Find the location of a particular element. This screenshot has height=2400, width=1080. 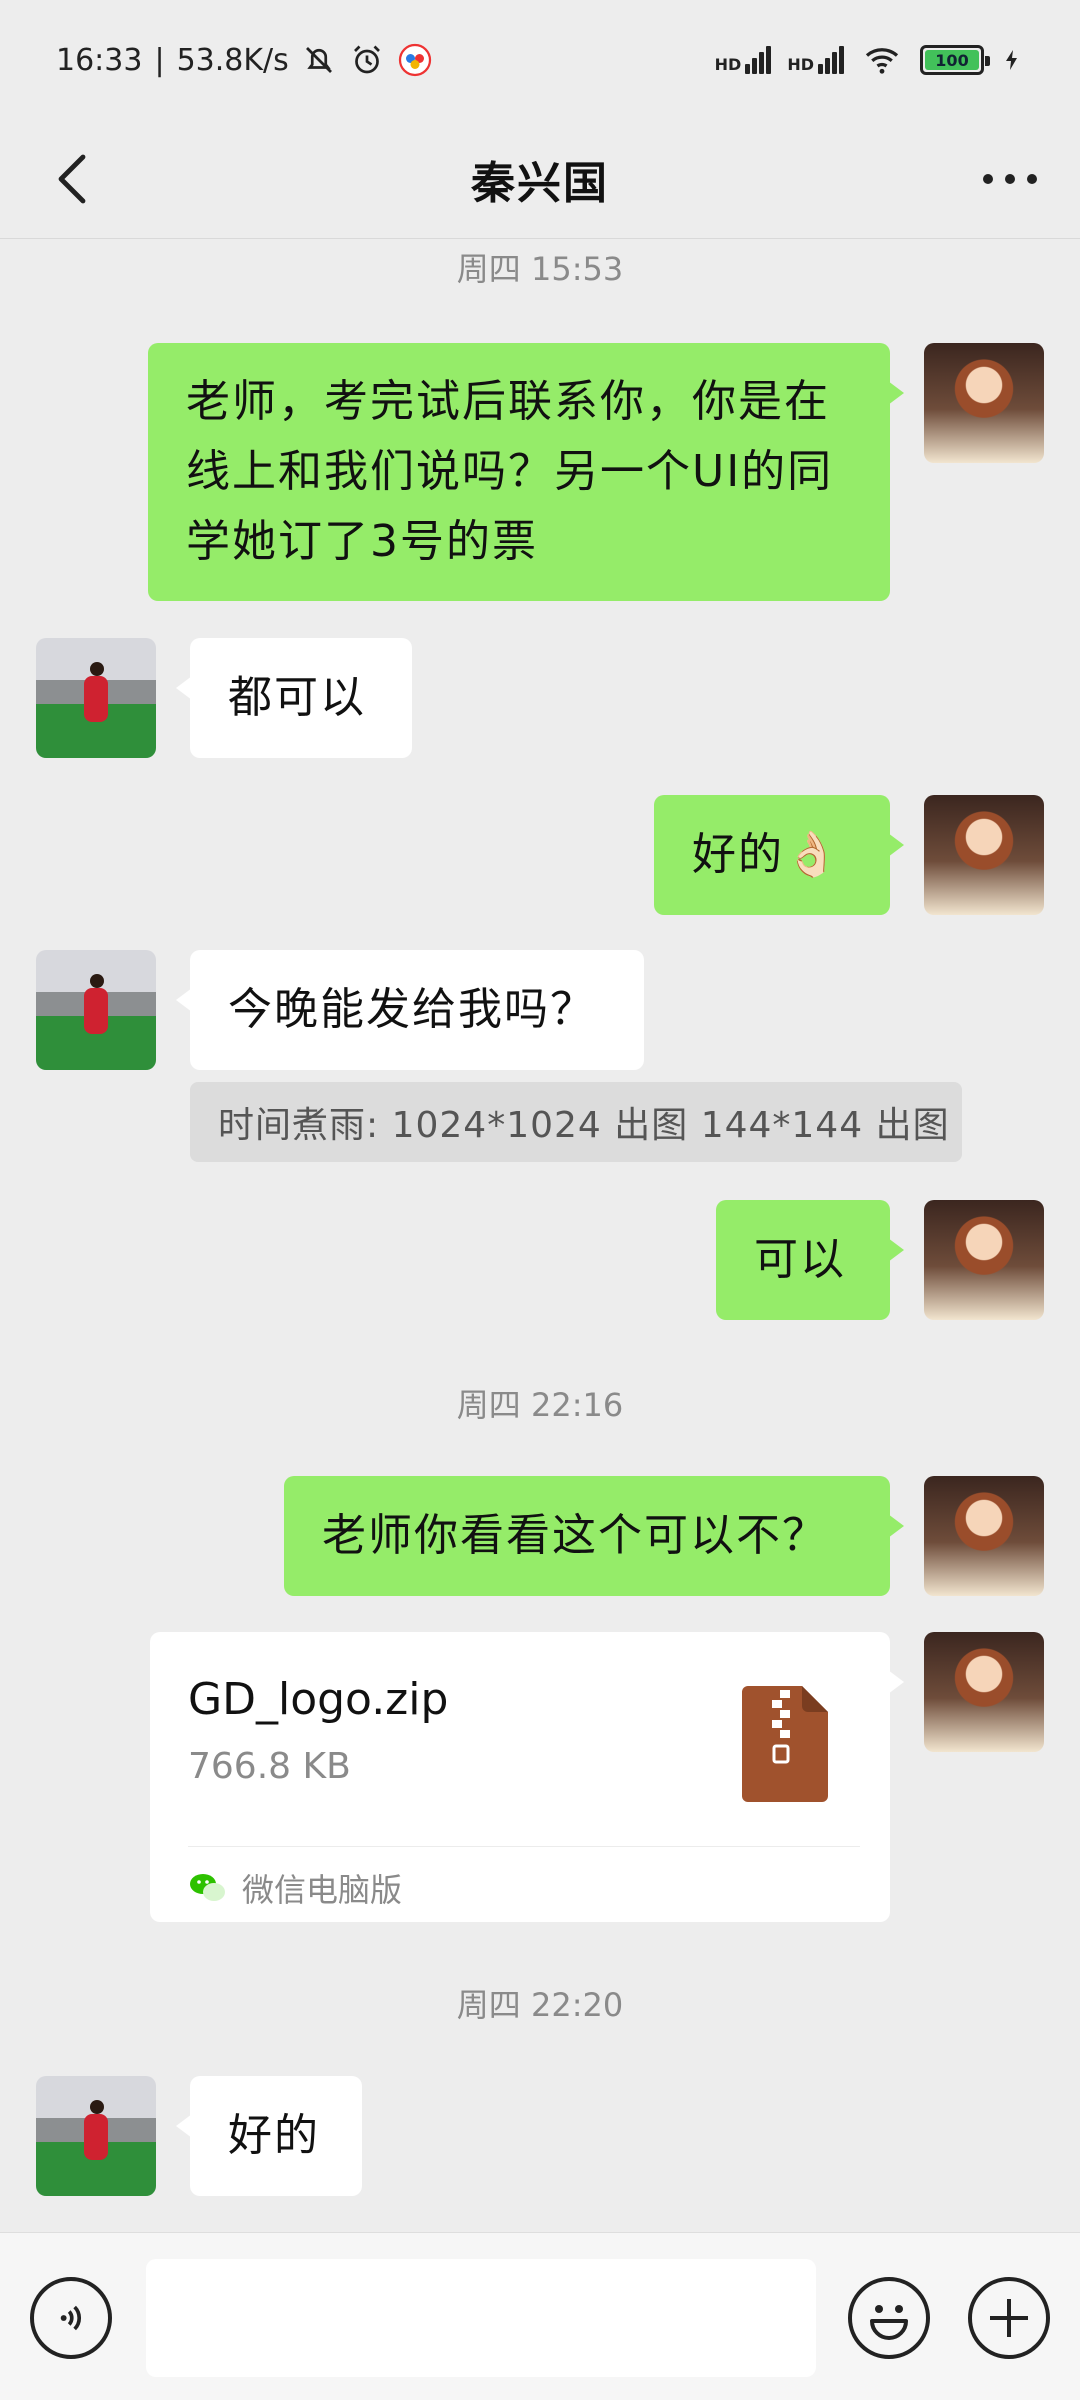

message-input is located at coordinates (481, 2318).